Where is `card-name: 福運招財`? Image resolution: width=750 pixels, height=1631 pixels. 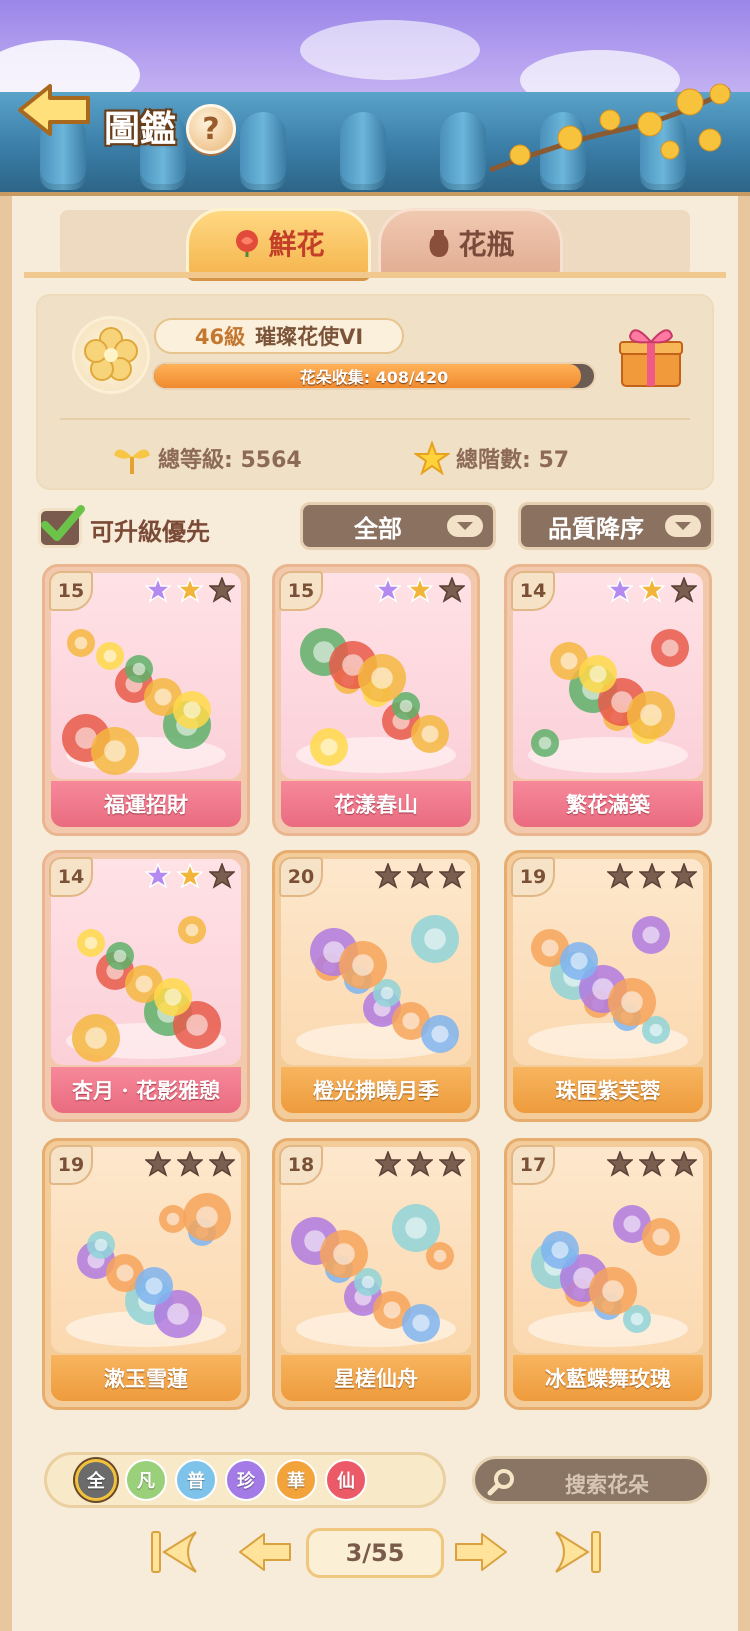
card-name: 福運招財 is located at coordinates (146, 804).